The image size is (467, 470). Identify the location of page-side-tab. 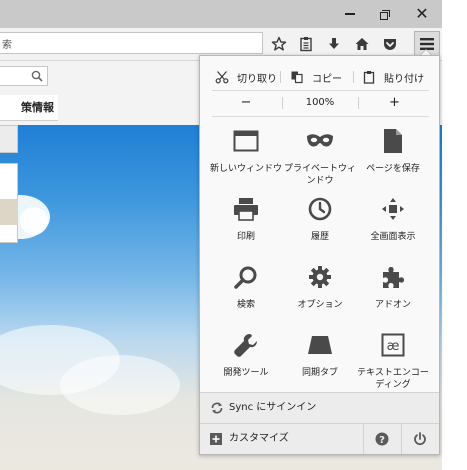
(9, 139).